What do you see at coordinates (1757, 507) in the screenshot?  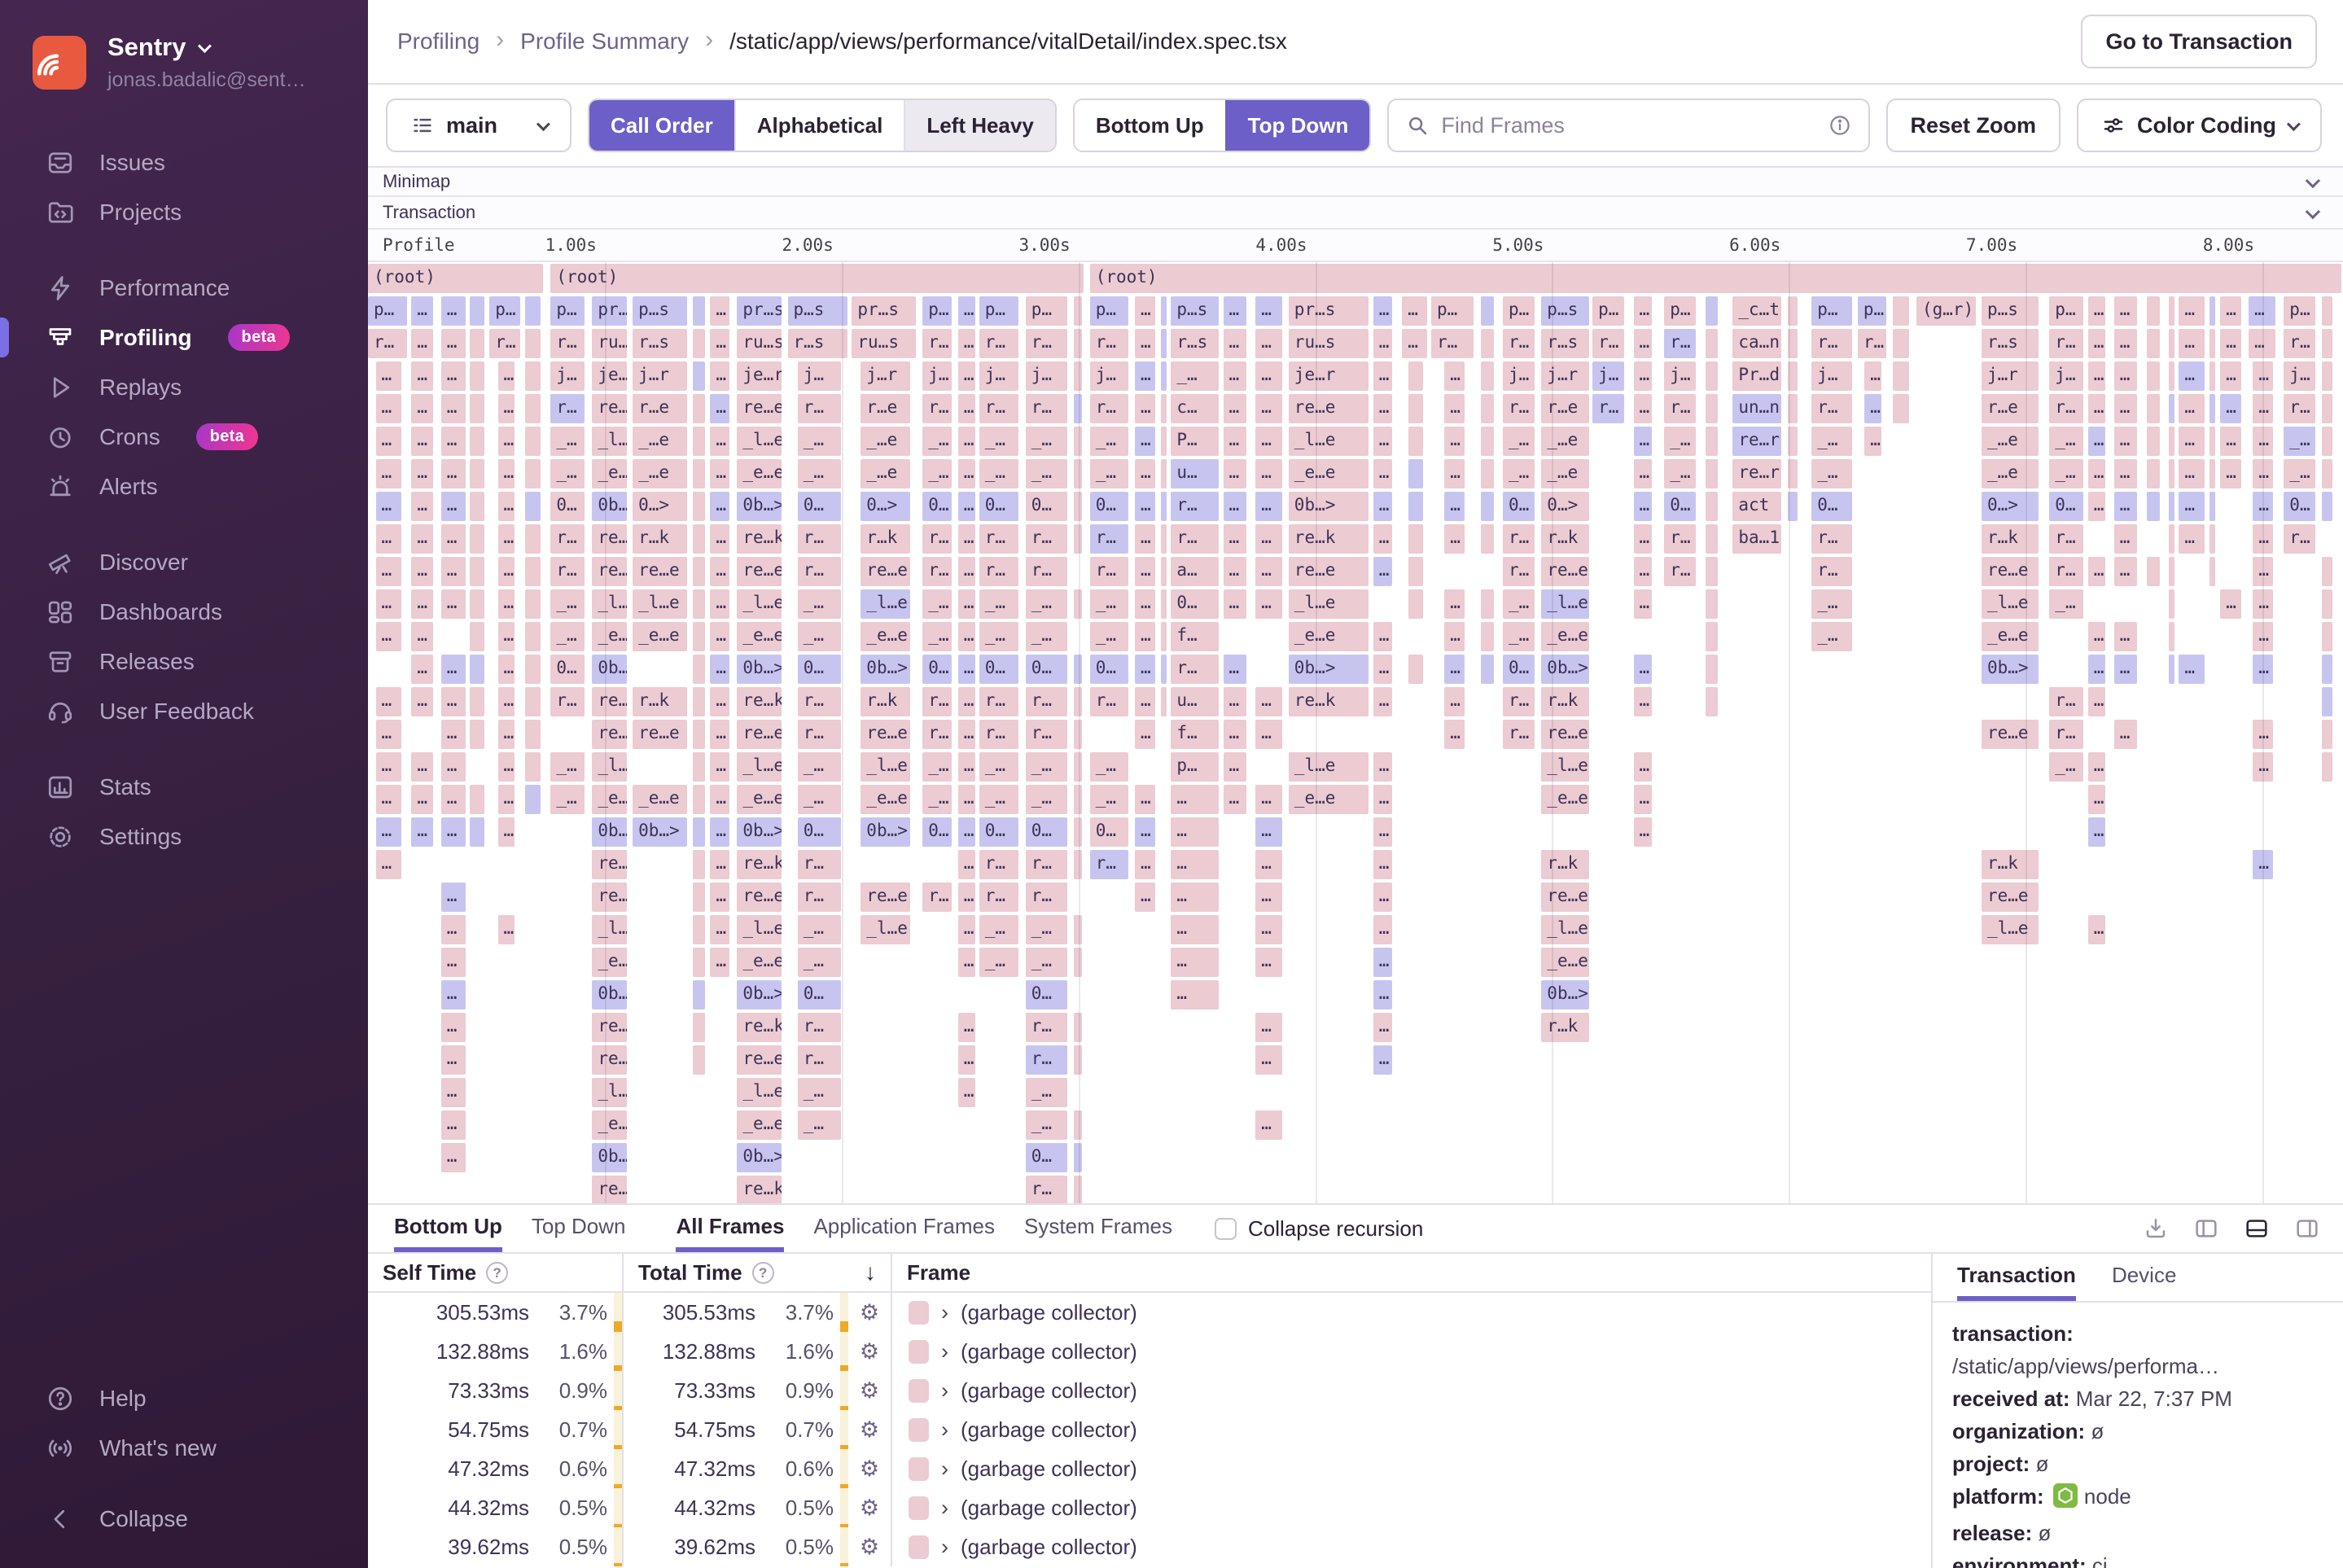 I see `flame-frame: act` at bounding box center [1757, 507].